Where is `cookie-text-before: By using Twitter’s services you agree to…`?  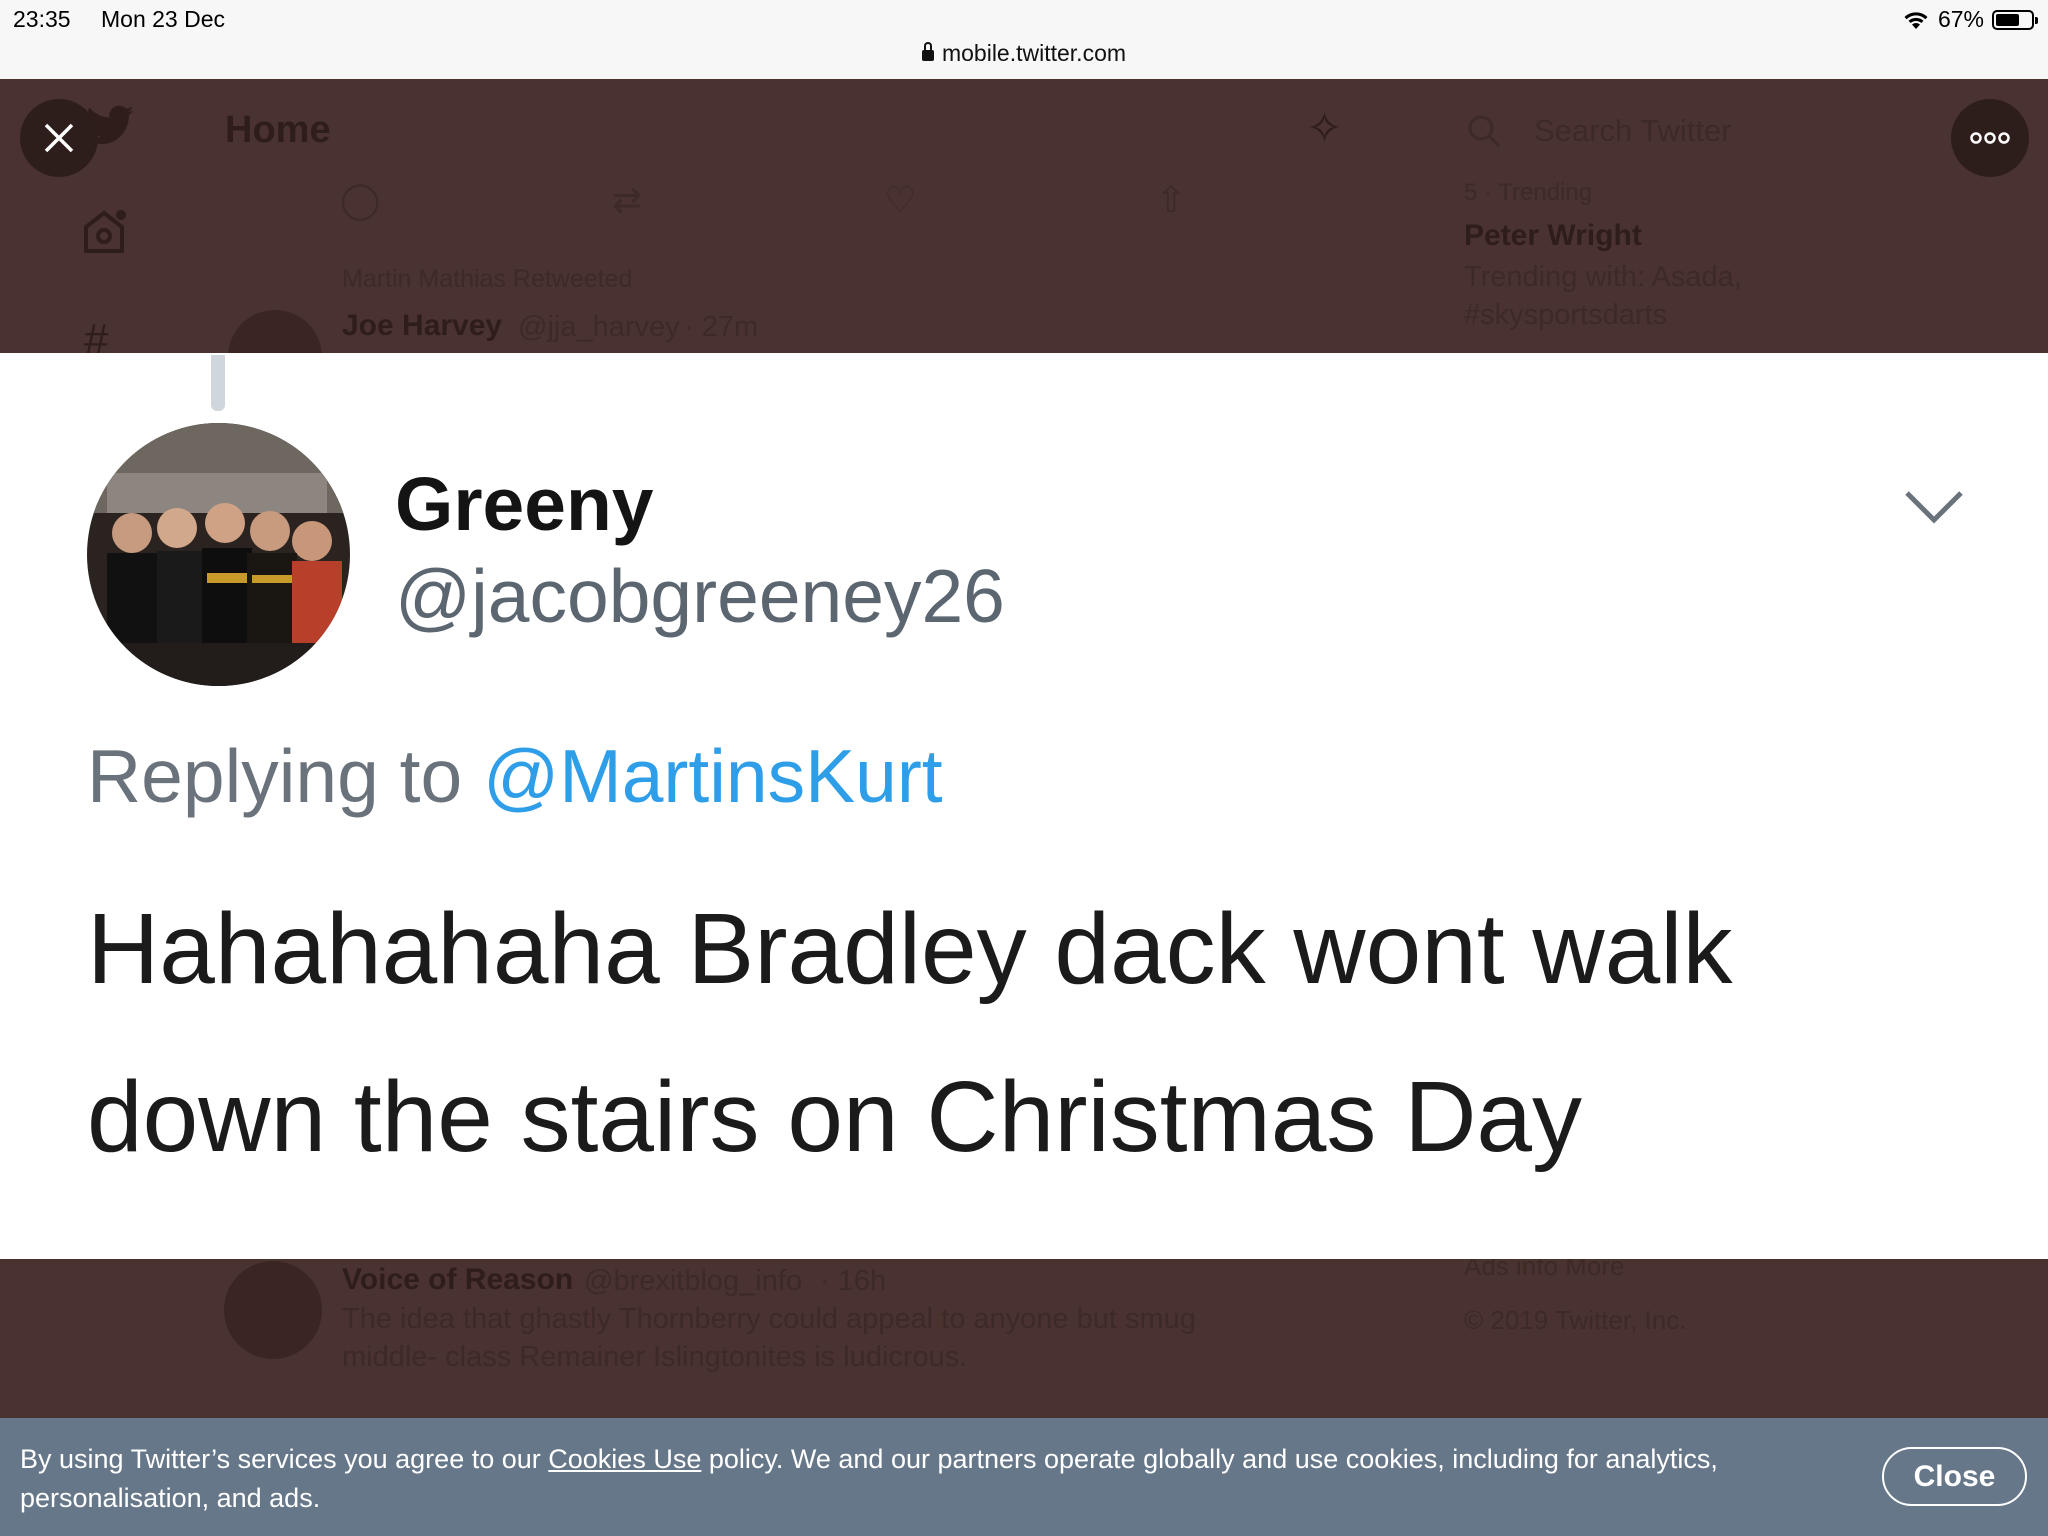
cookie-text-before: By using Twitter’s services you agree to… is located at coordinates (280, 1459).